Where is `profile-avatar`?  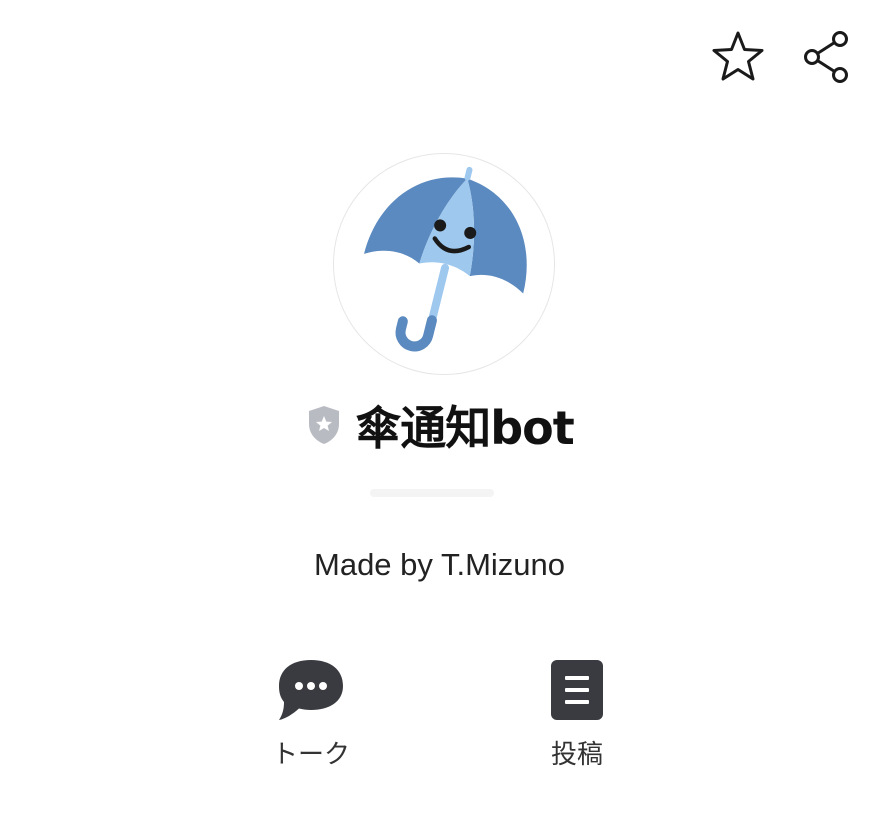 profile-avatar is located at coordinates (444, 264).